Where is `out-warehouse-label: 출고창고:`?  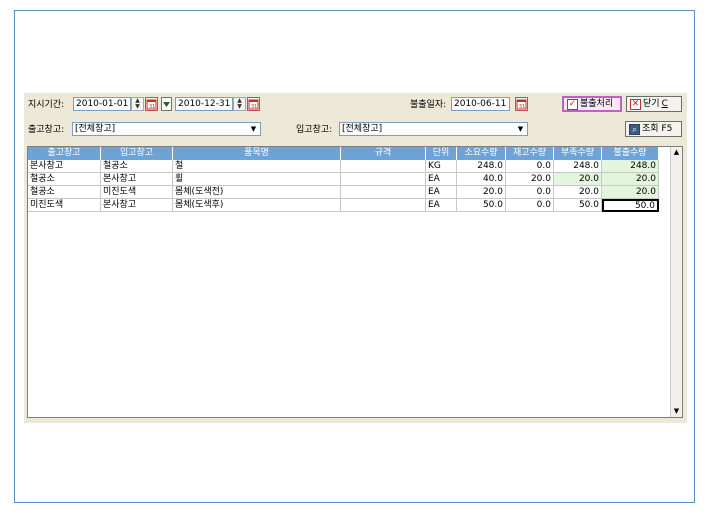 out-warehouse-label: 출고창고: is located at coordinates (46, 130).